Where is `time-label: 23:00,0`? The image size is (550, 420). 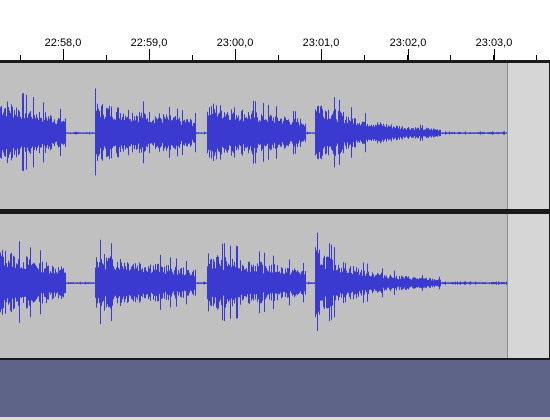 time-label: 23:00,0 is located at coordinates (235, 43).